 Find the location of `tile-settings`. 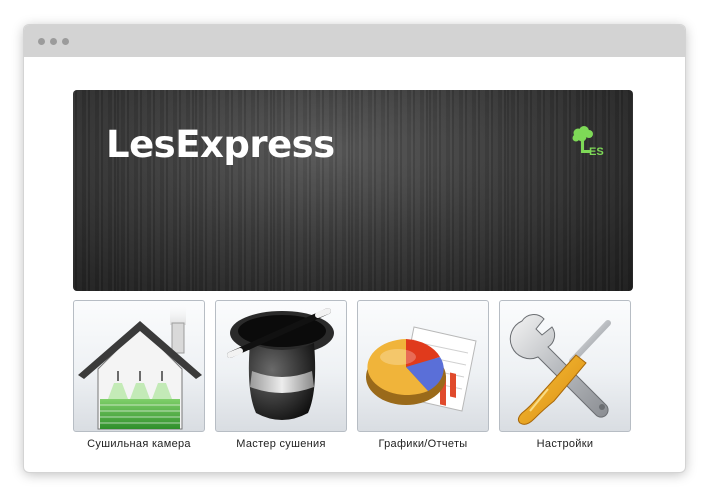

tile-settings is located at coordinates (565, 366).